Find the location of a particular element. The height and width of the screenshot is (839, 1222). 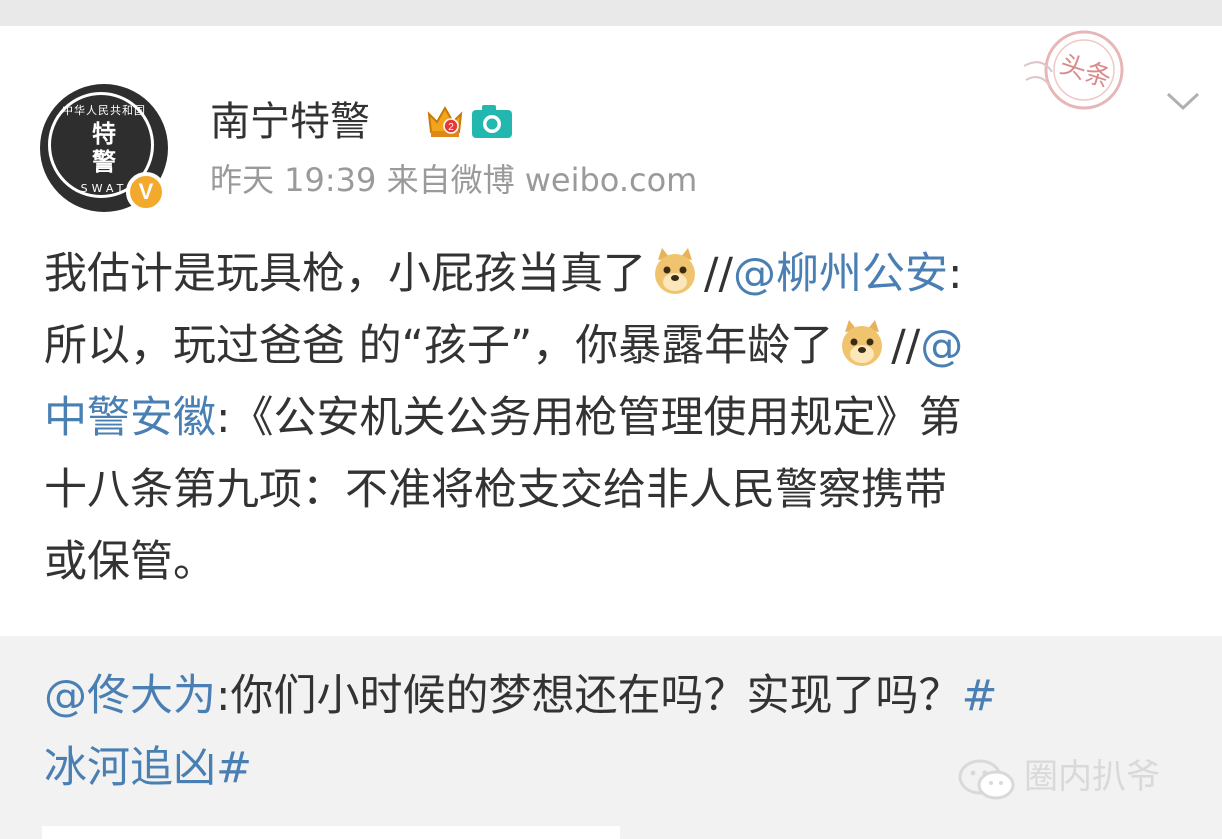

chevron-down-icon is located at coordinates (1183, 101).